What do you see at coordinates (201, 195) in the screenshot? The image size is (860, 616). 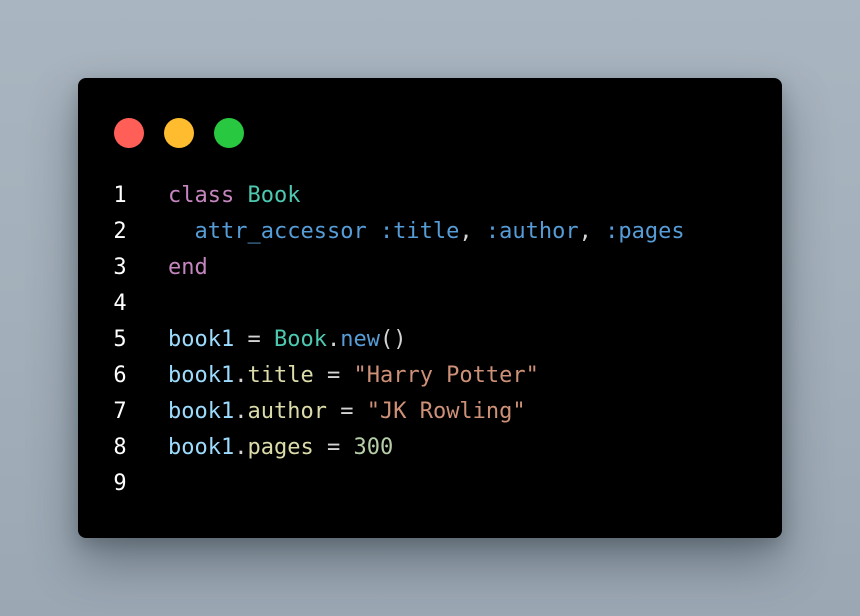 I see `code-token: class` at bounding box center [201, 195].